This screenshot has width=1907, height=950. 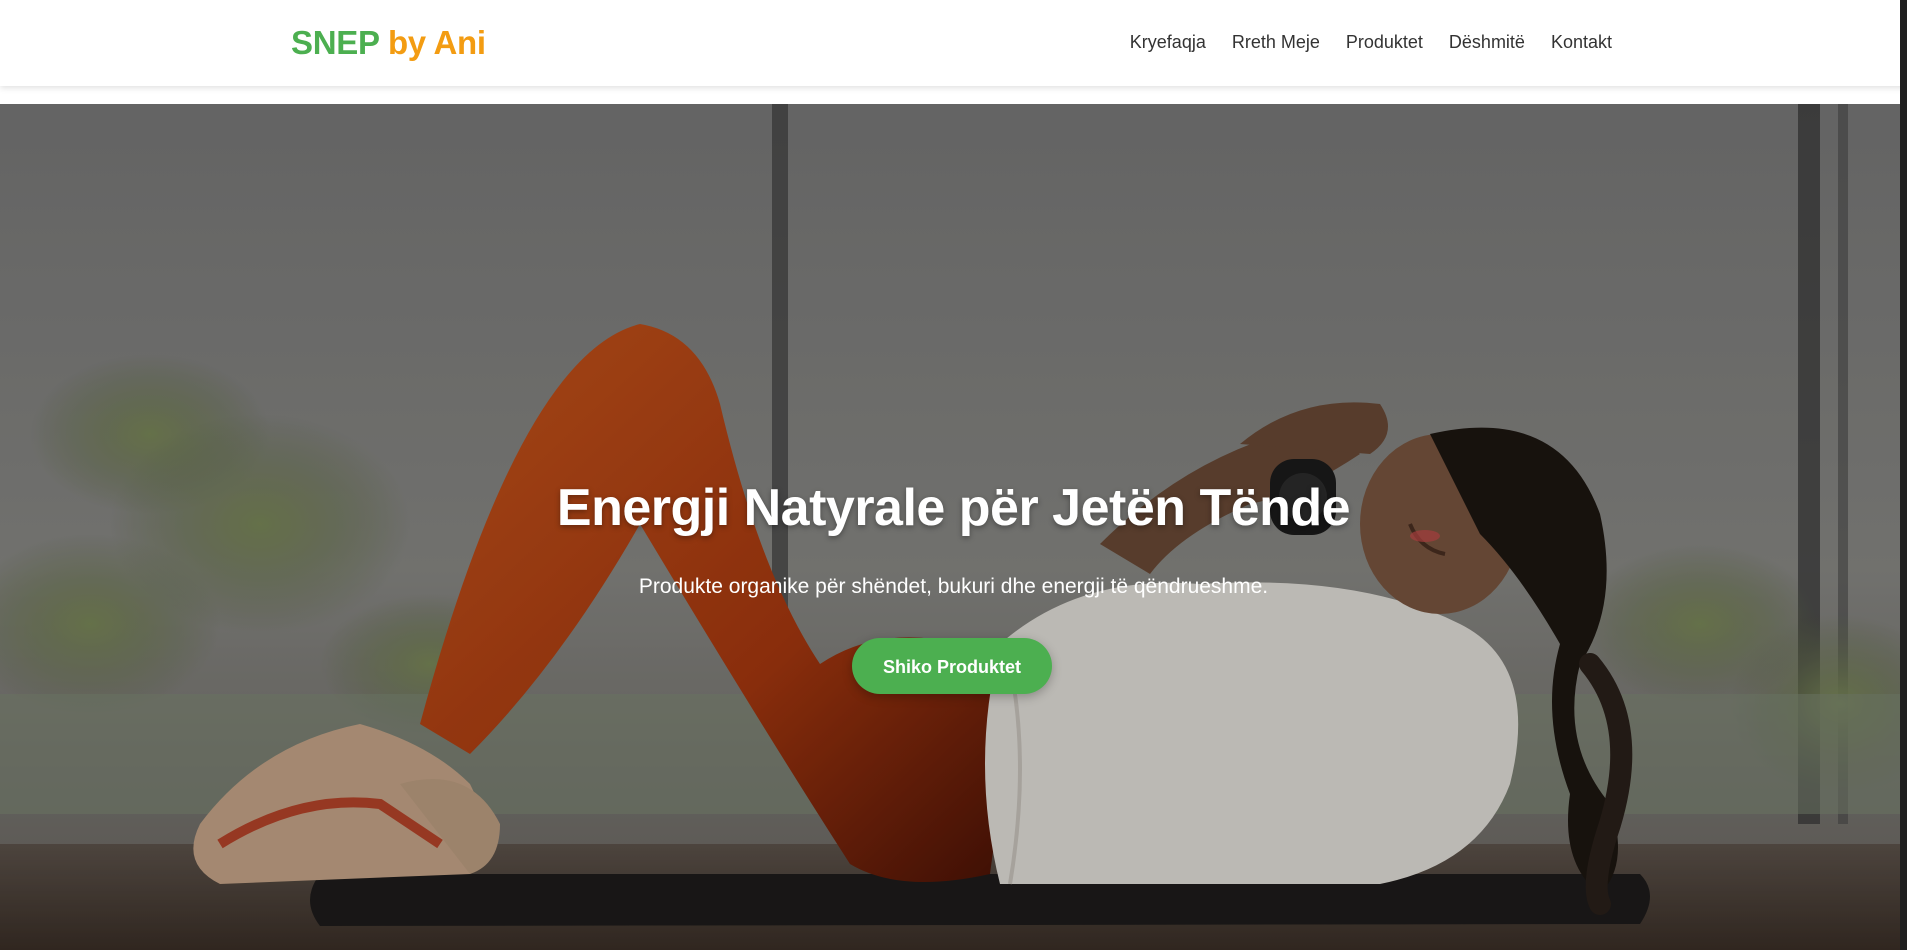 I want to click on logo-part-2: by Ani, so click(x=436, y=42).